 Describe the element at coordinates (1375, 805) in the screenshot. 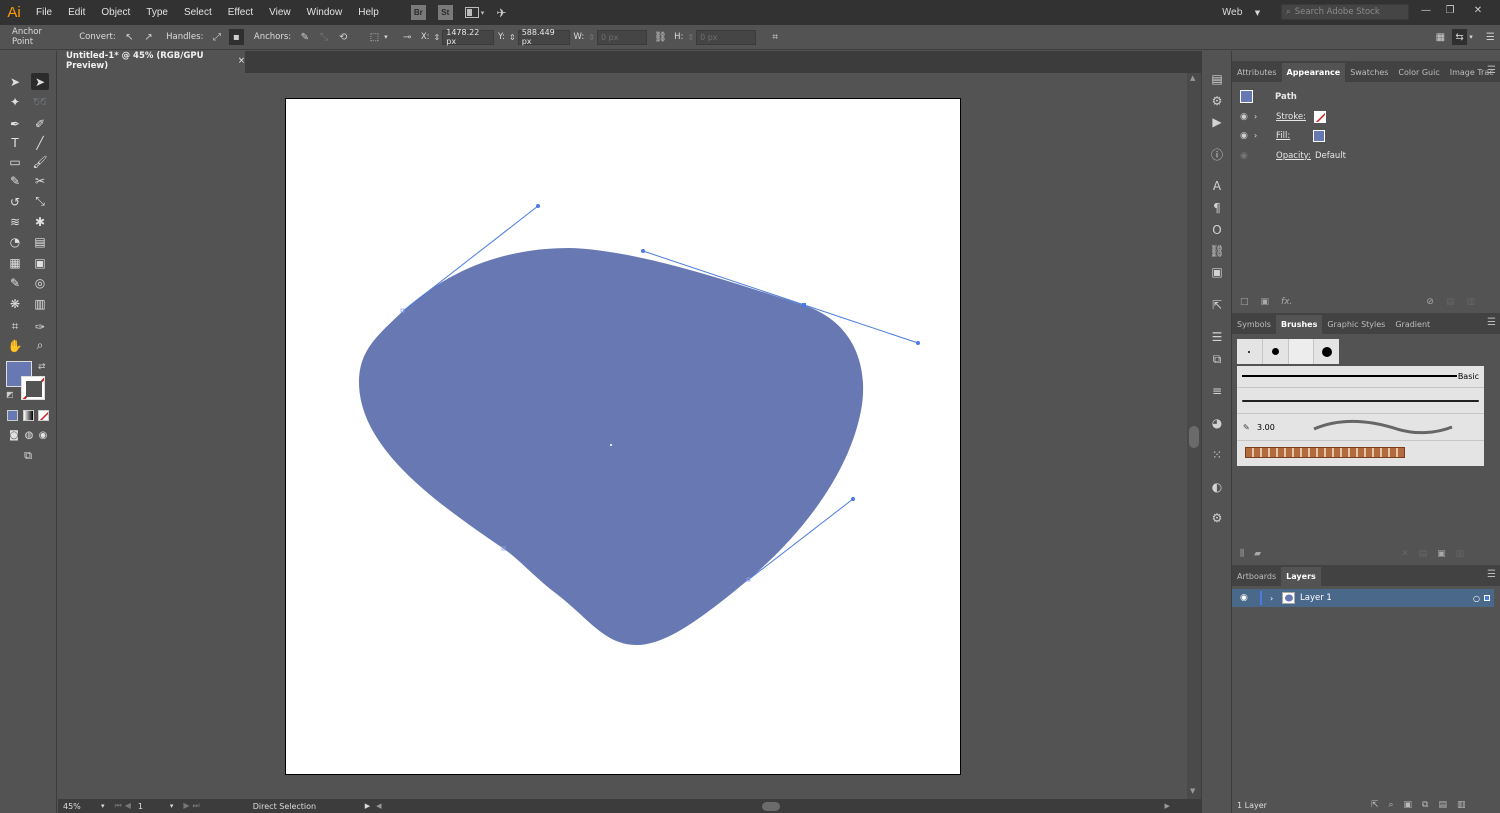

I see `collect-export-icon: ⇱` at that location.